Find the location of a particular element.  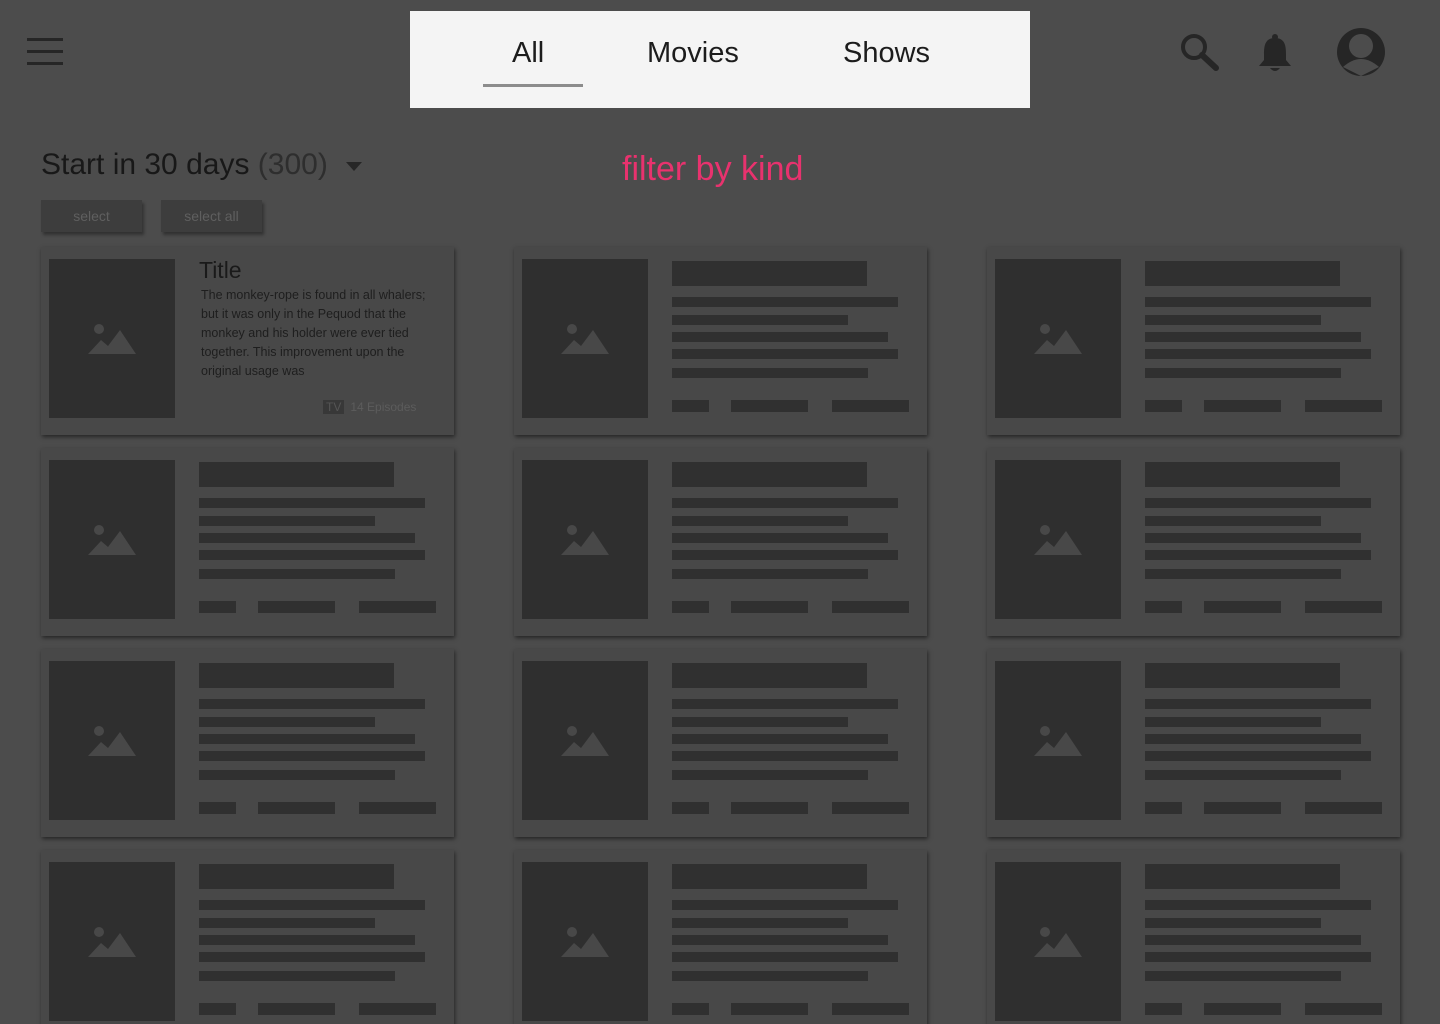

section-title: Start in 30 days is located at coordinates (145, 164).